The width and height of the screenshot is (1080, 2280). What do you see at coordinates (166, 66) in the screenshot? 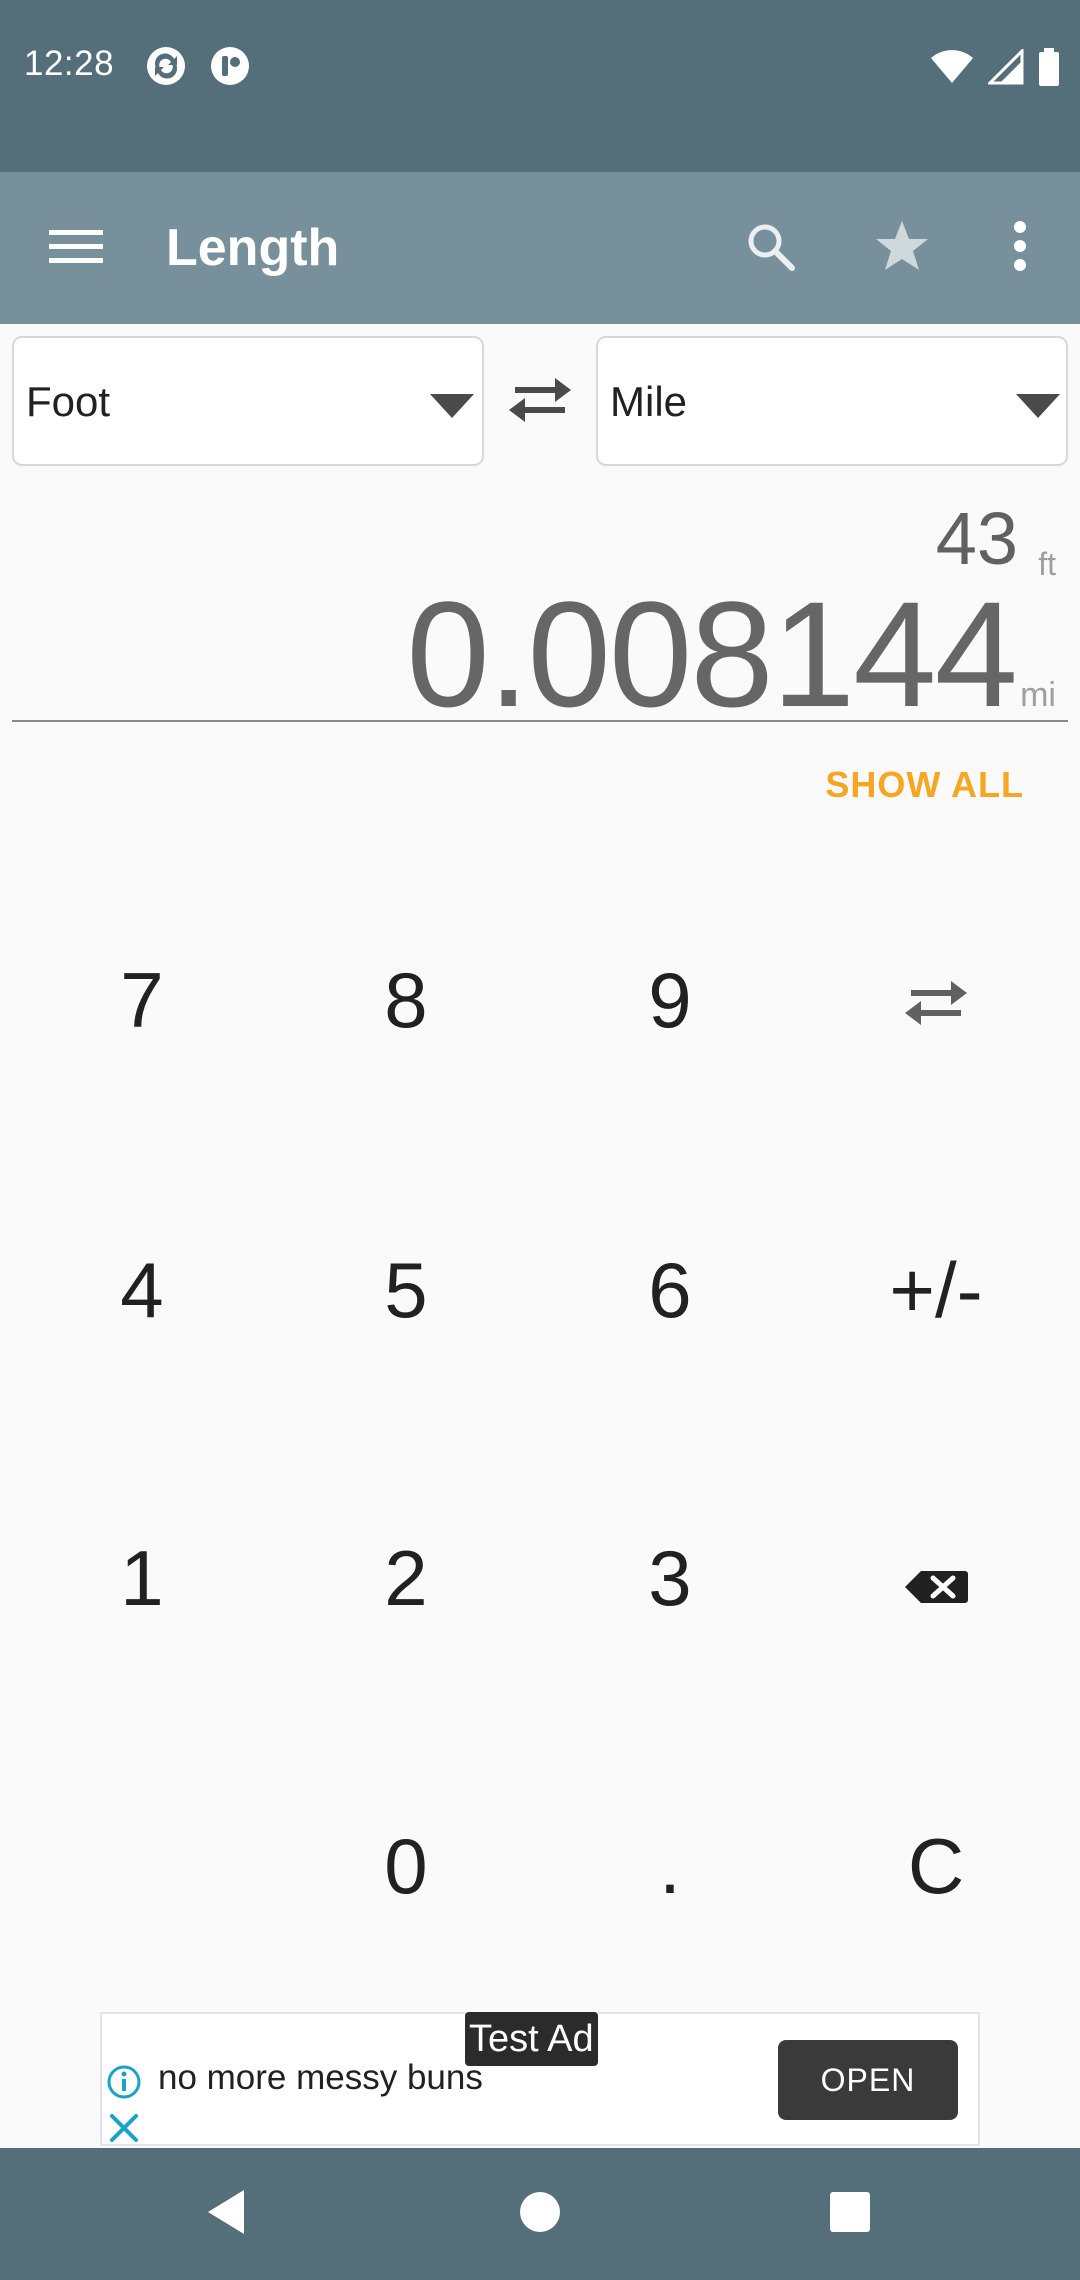
I see `sync-app-icon` at bounding box center [166, 66].